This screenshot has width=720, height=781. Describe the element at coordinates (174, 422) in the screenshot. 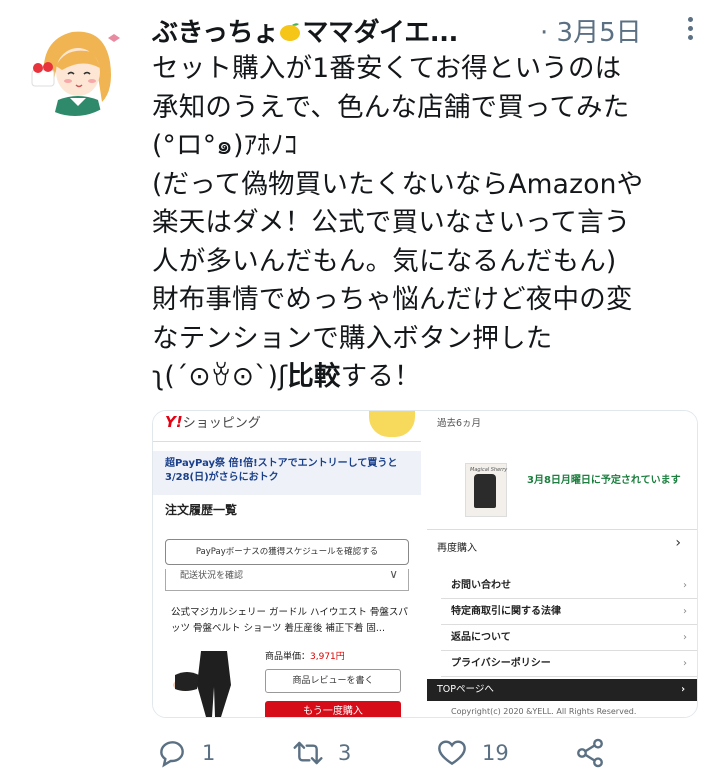

I see `yahoo-logo-mark: Y!` at that location.